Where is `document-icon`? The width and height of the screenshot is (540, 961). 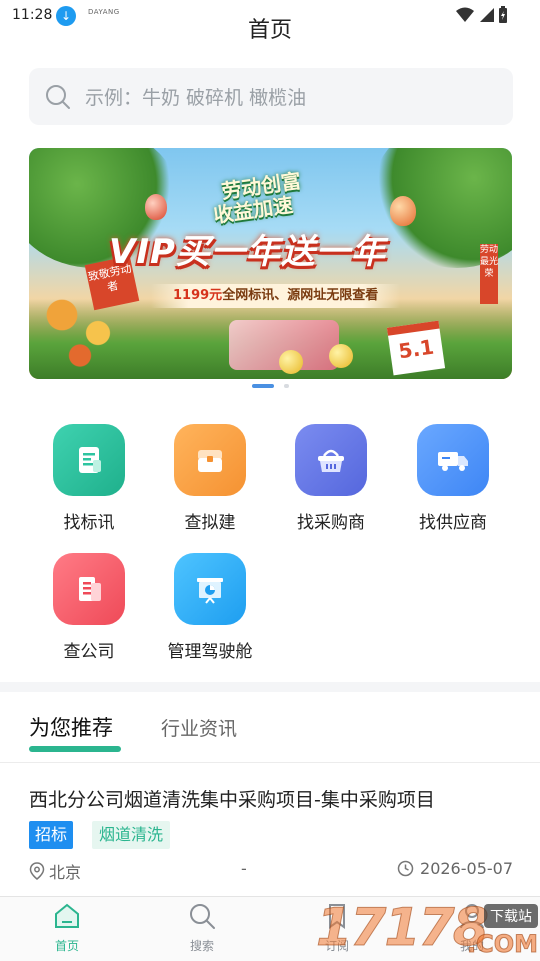
document-icon is located at coordinates (89, 460).